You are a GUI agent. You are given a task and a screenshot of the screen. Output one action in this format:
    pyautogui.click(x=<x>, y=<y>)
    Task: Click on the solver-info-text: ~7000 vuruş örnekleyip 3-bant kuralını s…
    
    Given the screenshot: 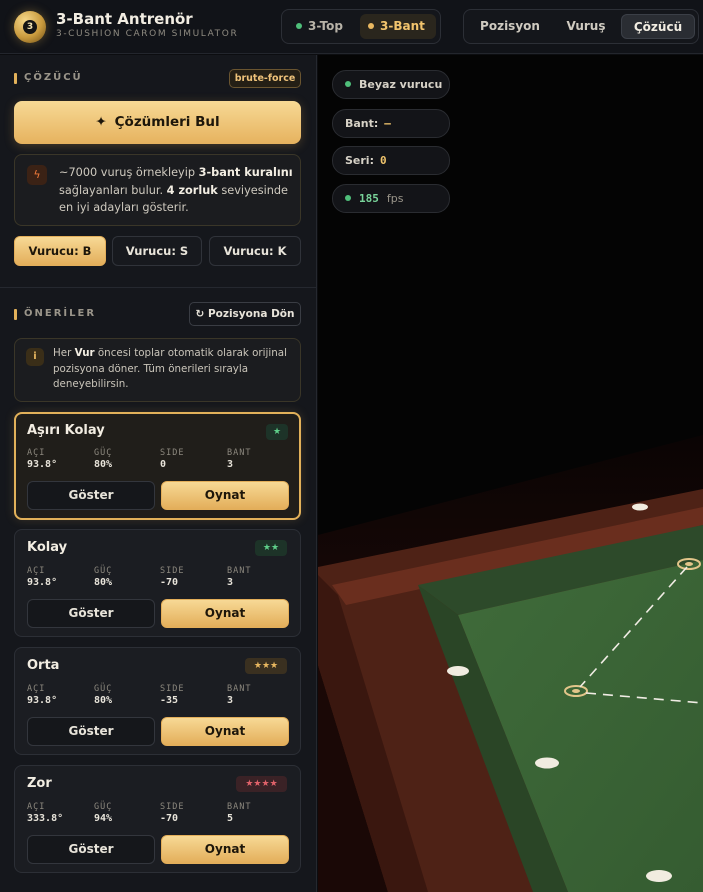 What is the action you would take?
    pyautogui.click(x=176, y=190)
    